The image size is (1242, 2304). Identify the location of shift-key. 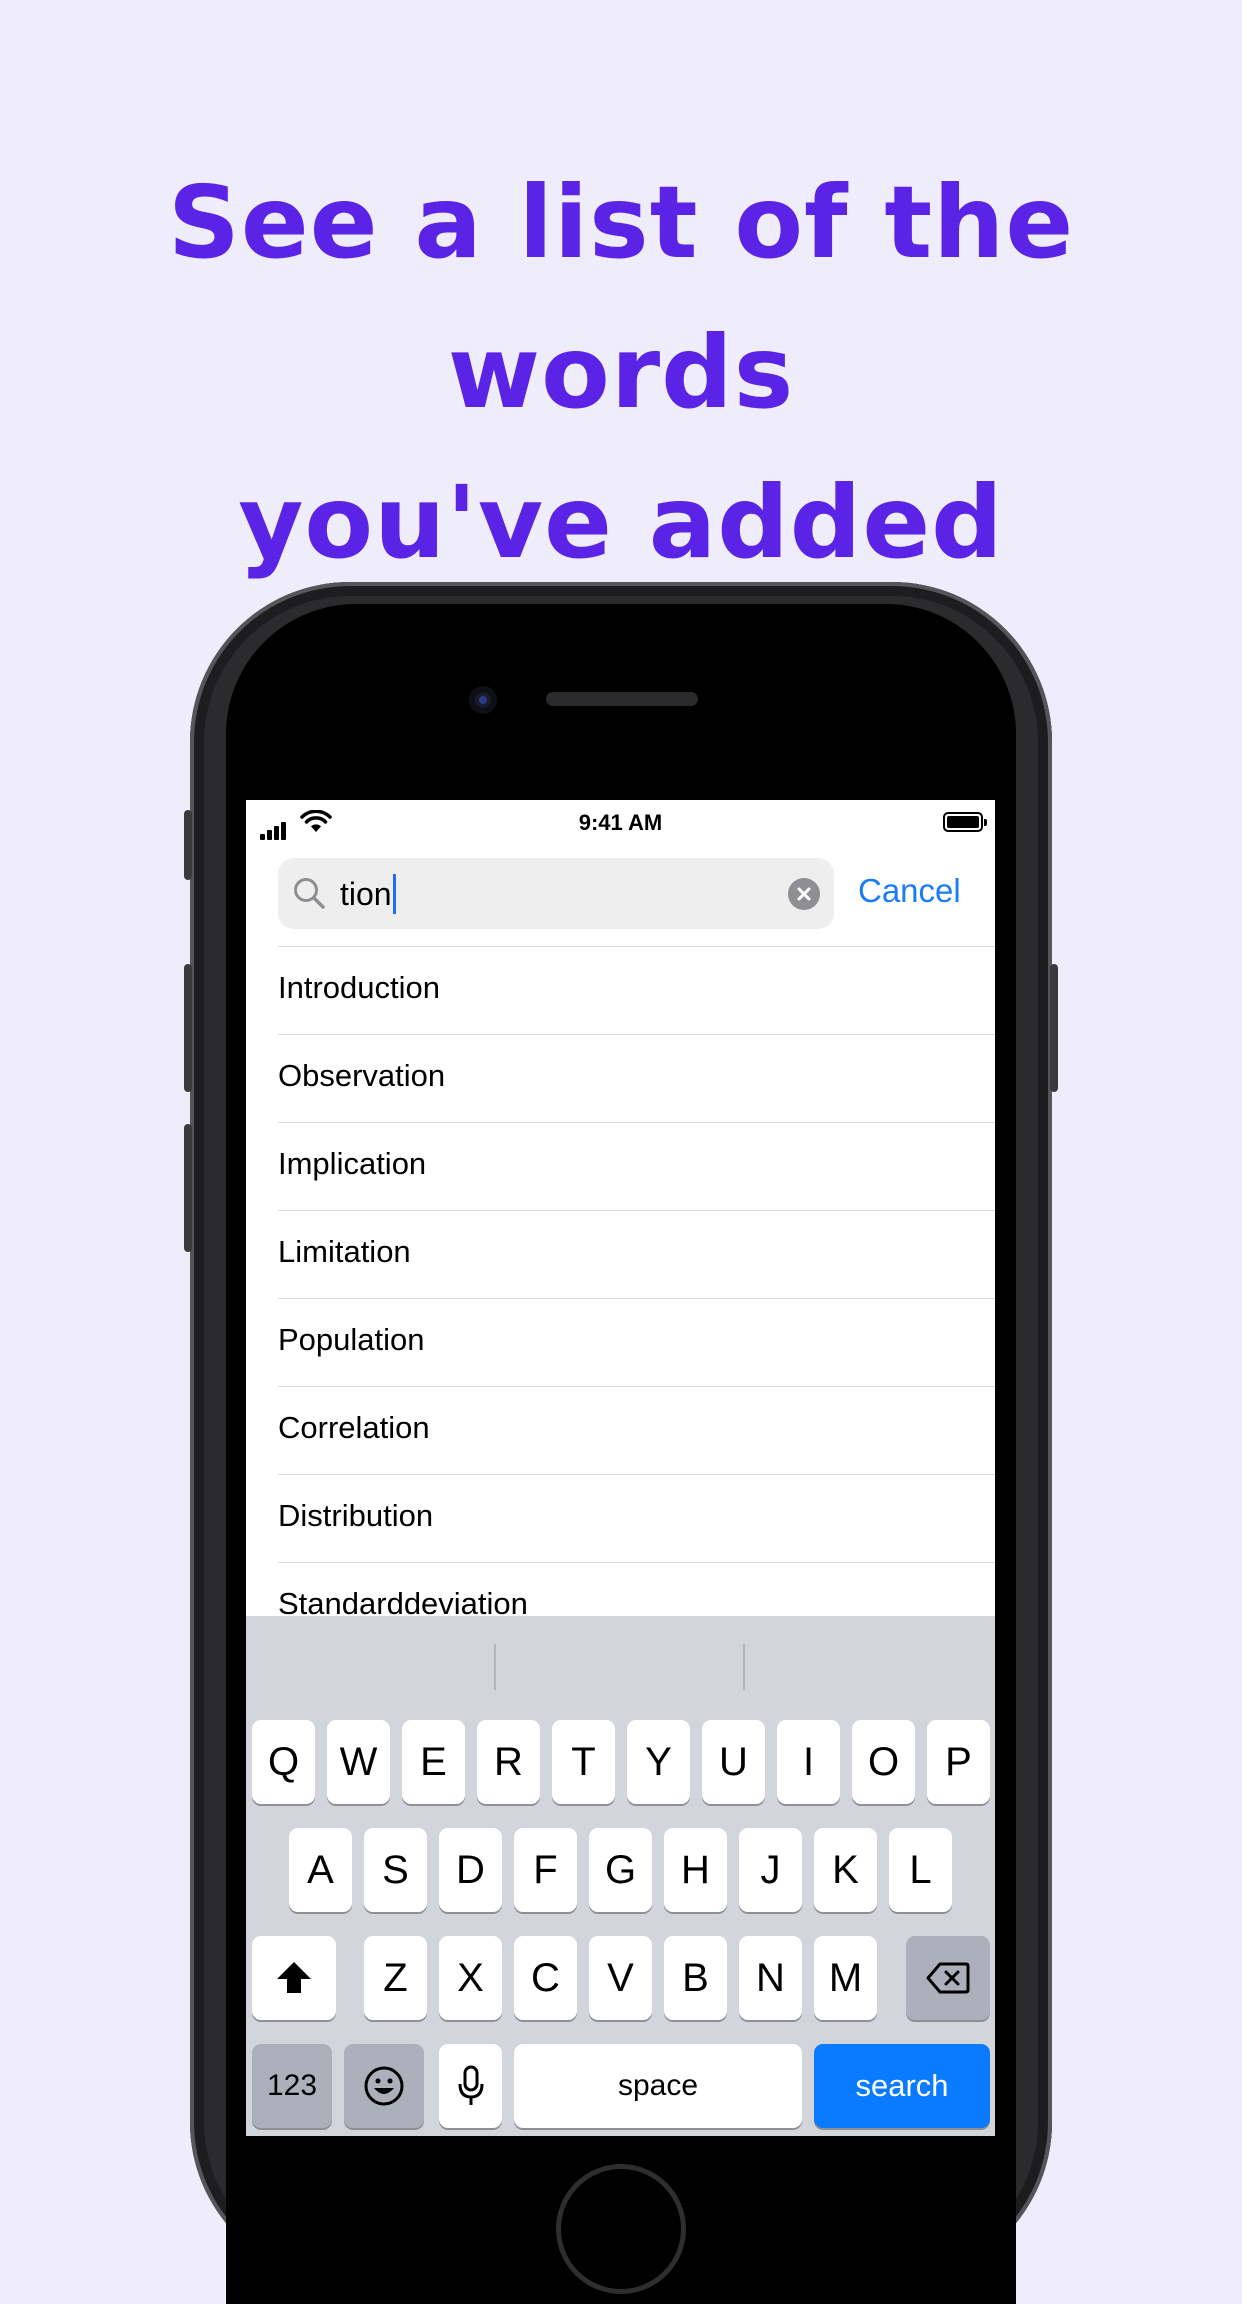
(294, 1978).